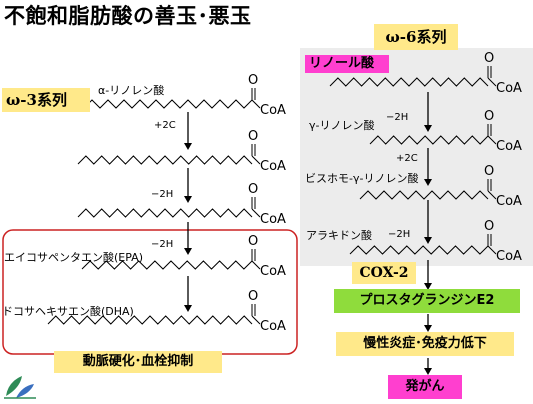 This screenshot has width=533, height=404. What do you see at coordinates (68, 311) in the screenshot?
I see `compound-dha: ドコサヘキサエン酸(DHA)` at bounding box center [68, 311].